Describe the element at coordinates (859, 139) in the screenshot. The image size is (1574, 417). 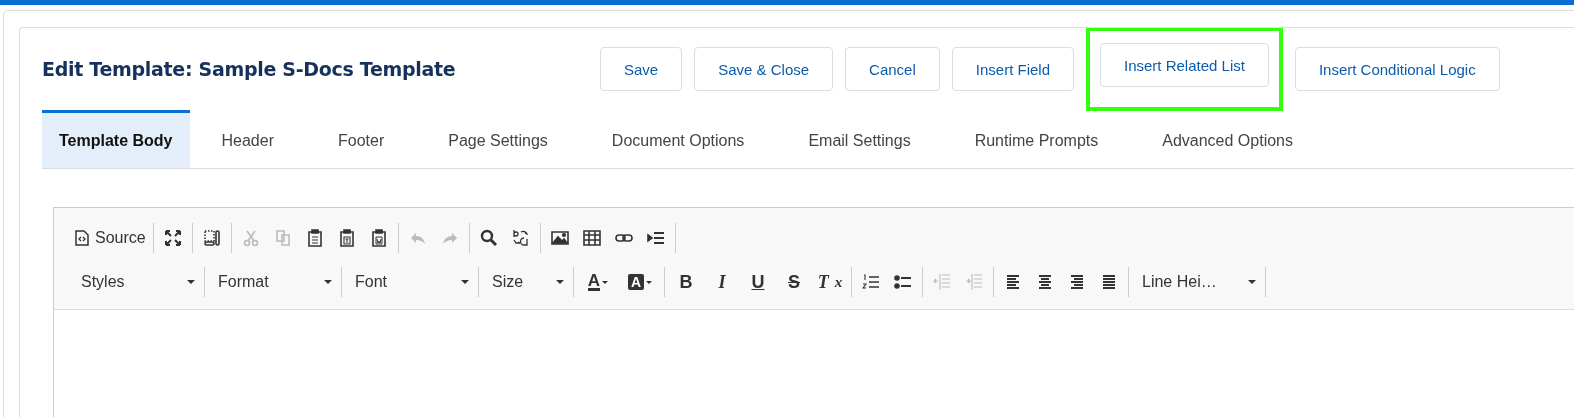
I see `tab: Email Settings` at that location.